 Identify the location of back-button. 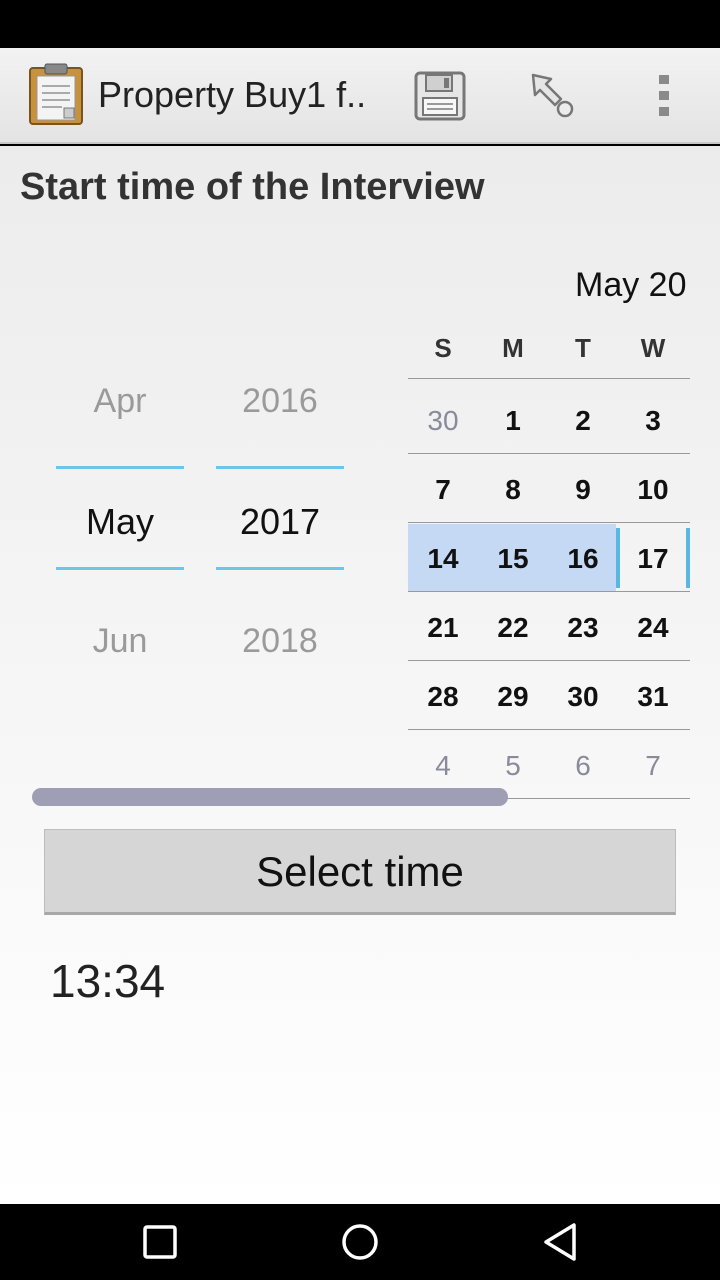
(560, 1242).